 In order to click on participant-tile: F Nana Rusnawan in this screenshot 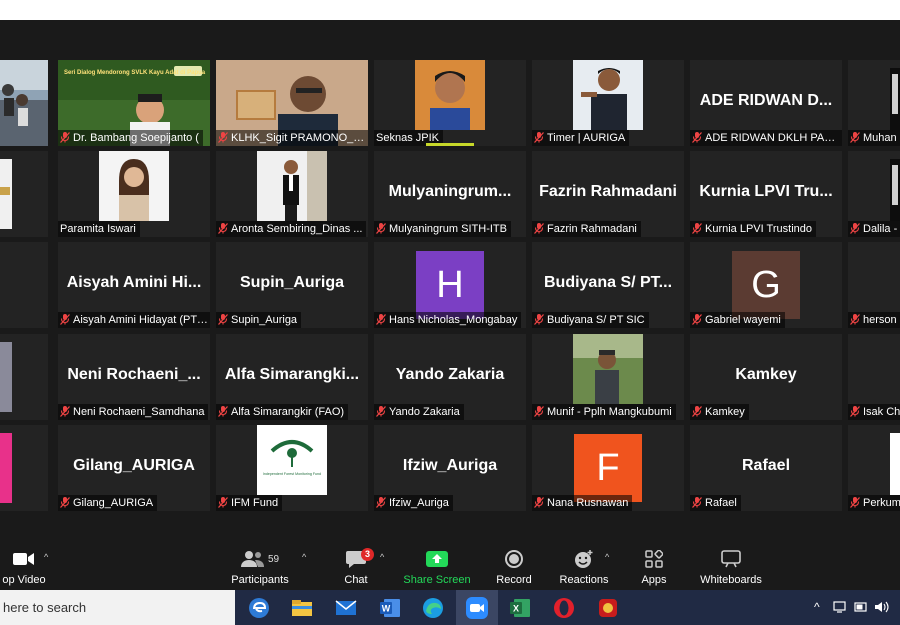, I will do `click(608, 468)`.